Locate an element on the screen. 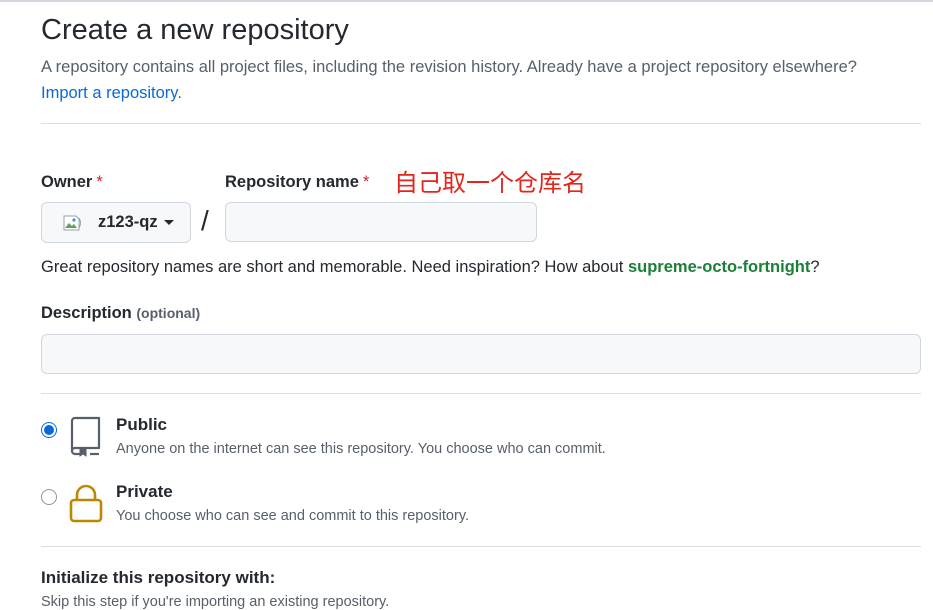 This screenshot has width=933, height=610. description-label: Description (optional) is located at coordinates (120, 313).